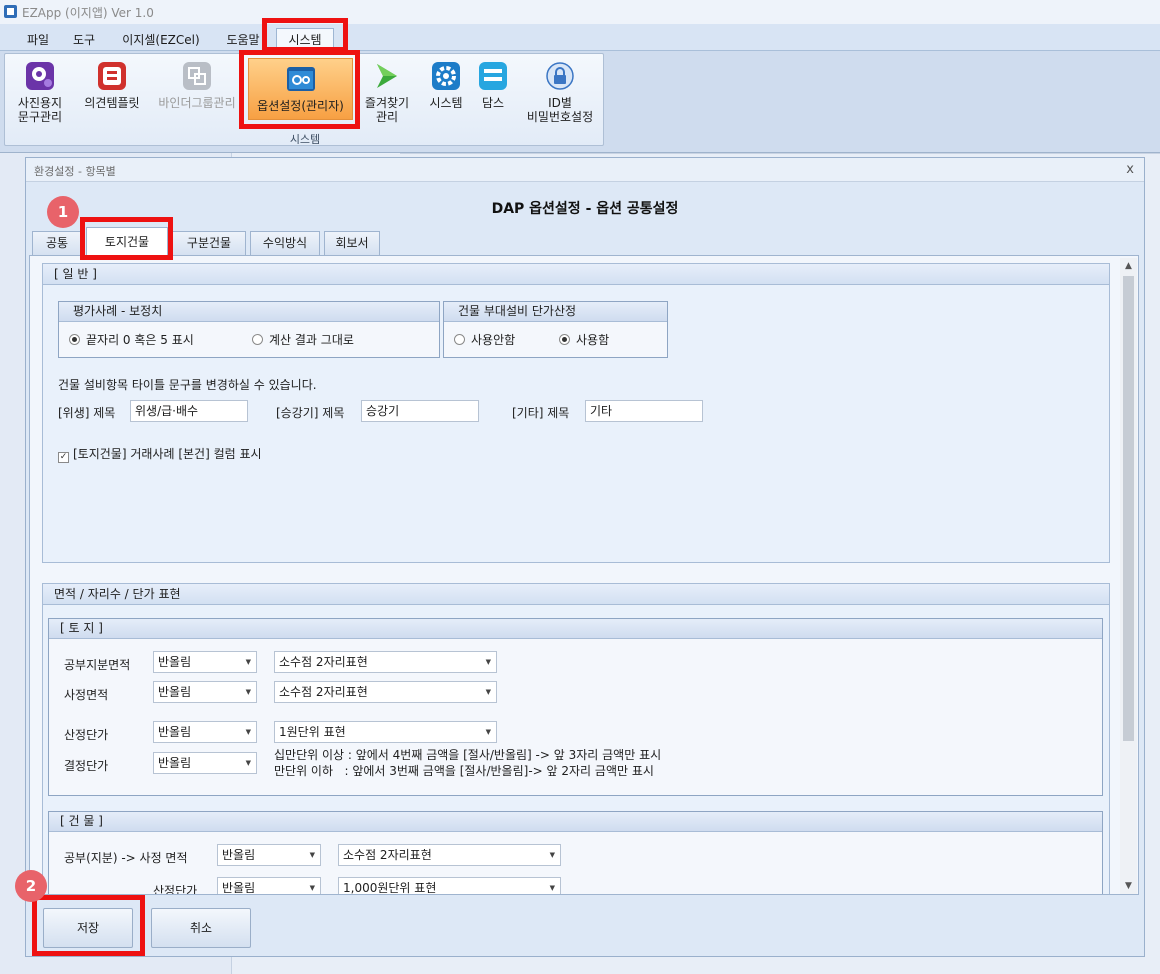 This screenshot has width=1160, height=974. Describe the element at coordinates (323, 692) in the screenshot. I see `survey-area-format-value: 소수점 2자리표현` at that location.